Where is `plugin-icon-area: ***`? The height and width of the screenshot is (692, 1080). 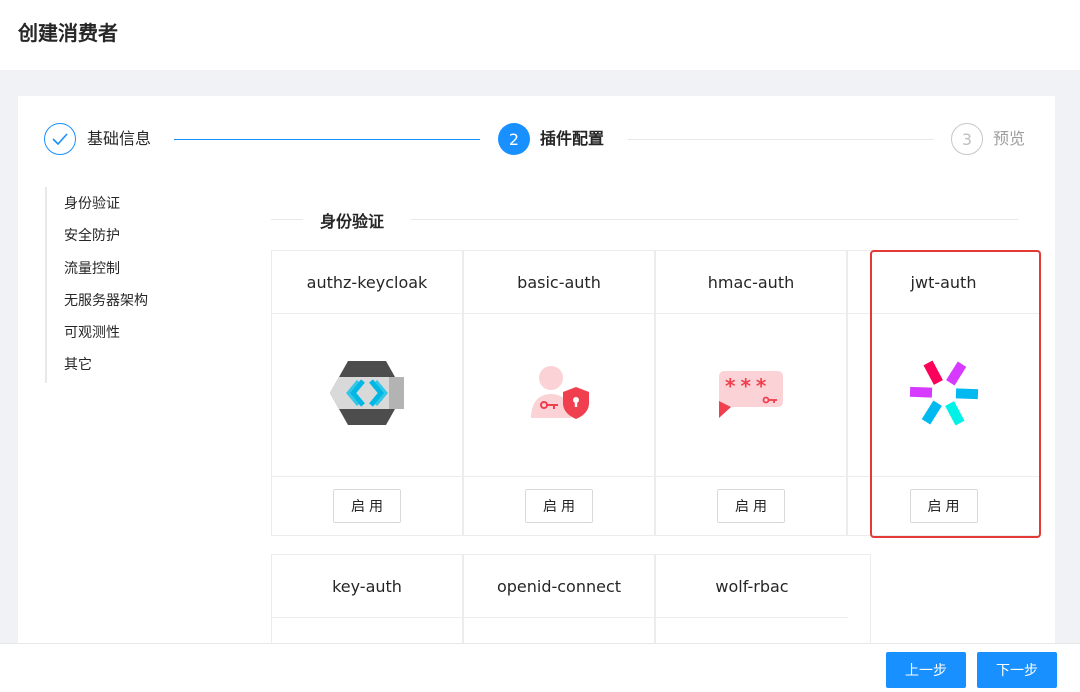 plugin-icon-area: *** is located at coordinates (751, 395).